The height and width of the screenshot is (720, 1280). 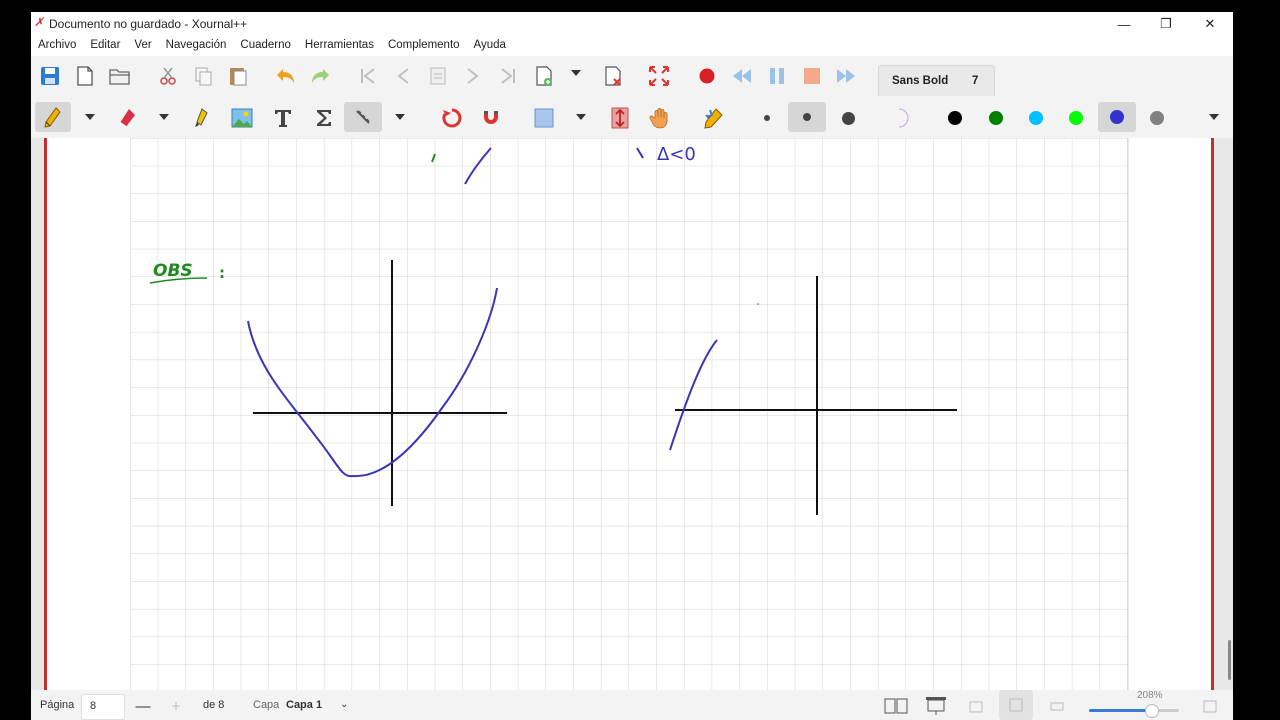 I want to click on two-pages-icon, so click(x=896, y=706).